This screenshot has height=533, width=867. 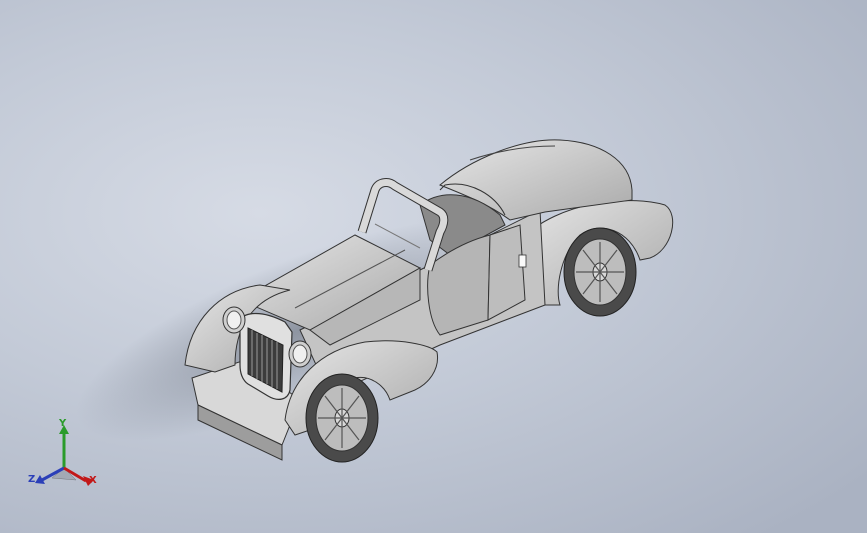 What do you see at coordinates (66, 455) in the screenshot?
I see `coordinate-triad: Y Z X` at bounding box center [66, 455].